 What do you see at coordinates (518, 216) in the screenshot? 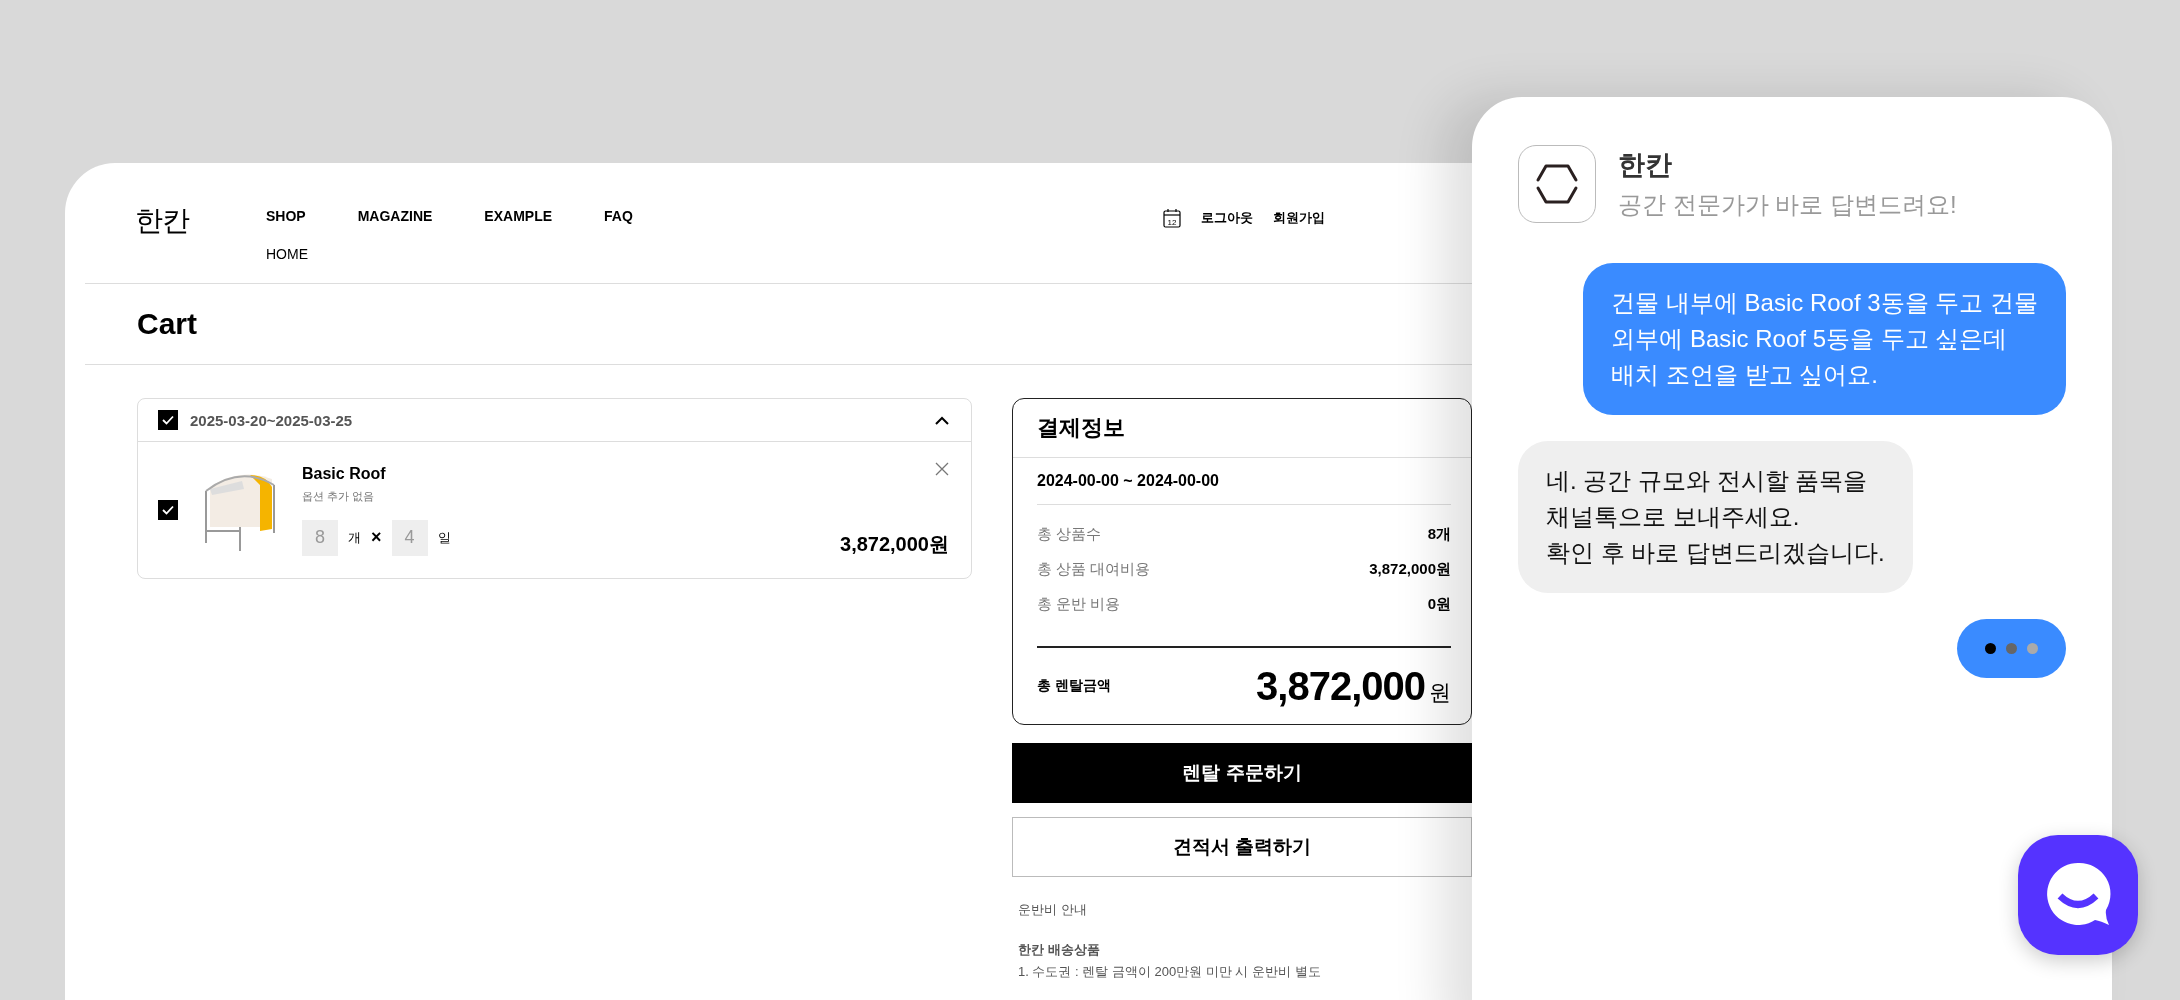
I see `nav-link: EXAMPLE` at bounding box center [518, 216].